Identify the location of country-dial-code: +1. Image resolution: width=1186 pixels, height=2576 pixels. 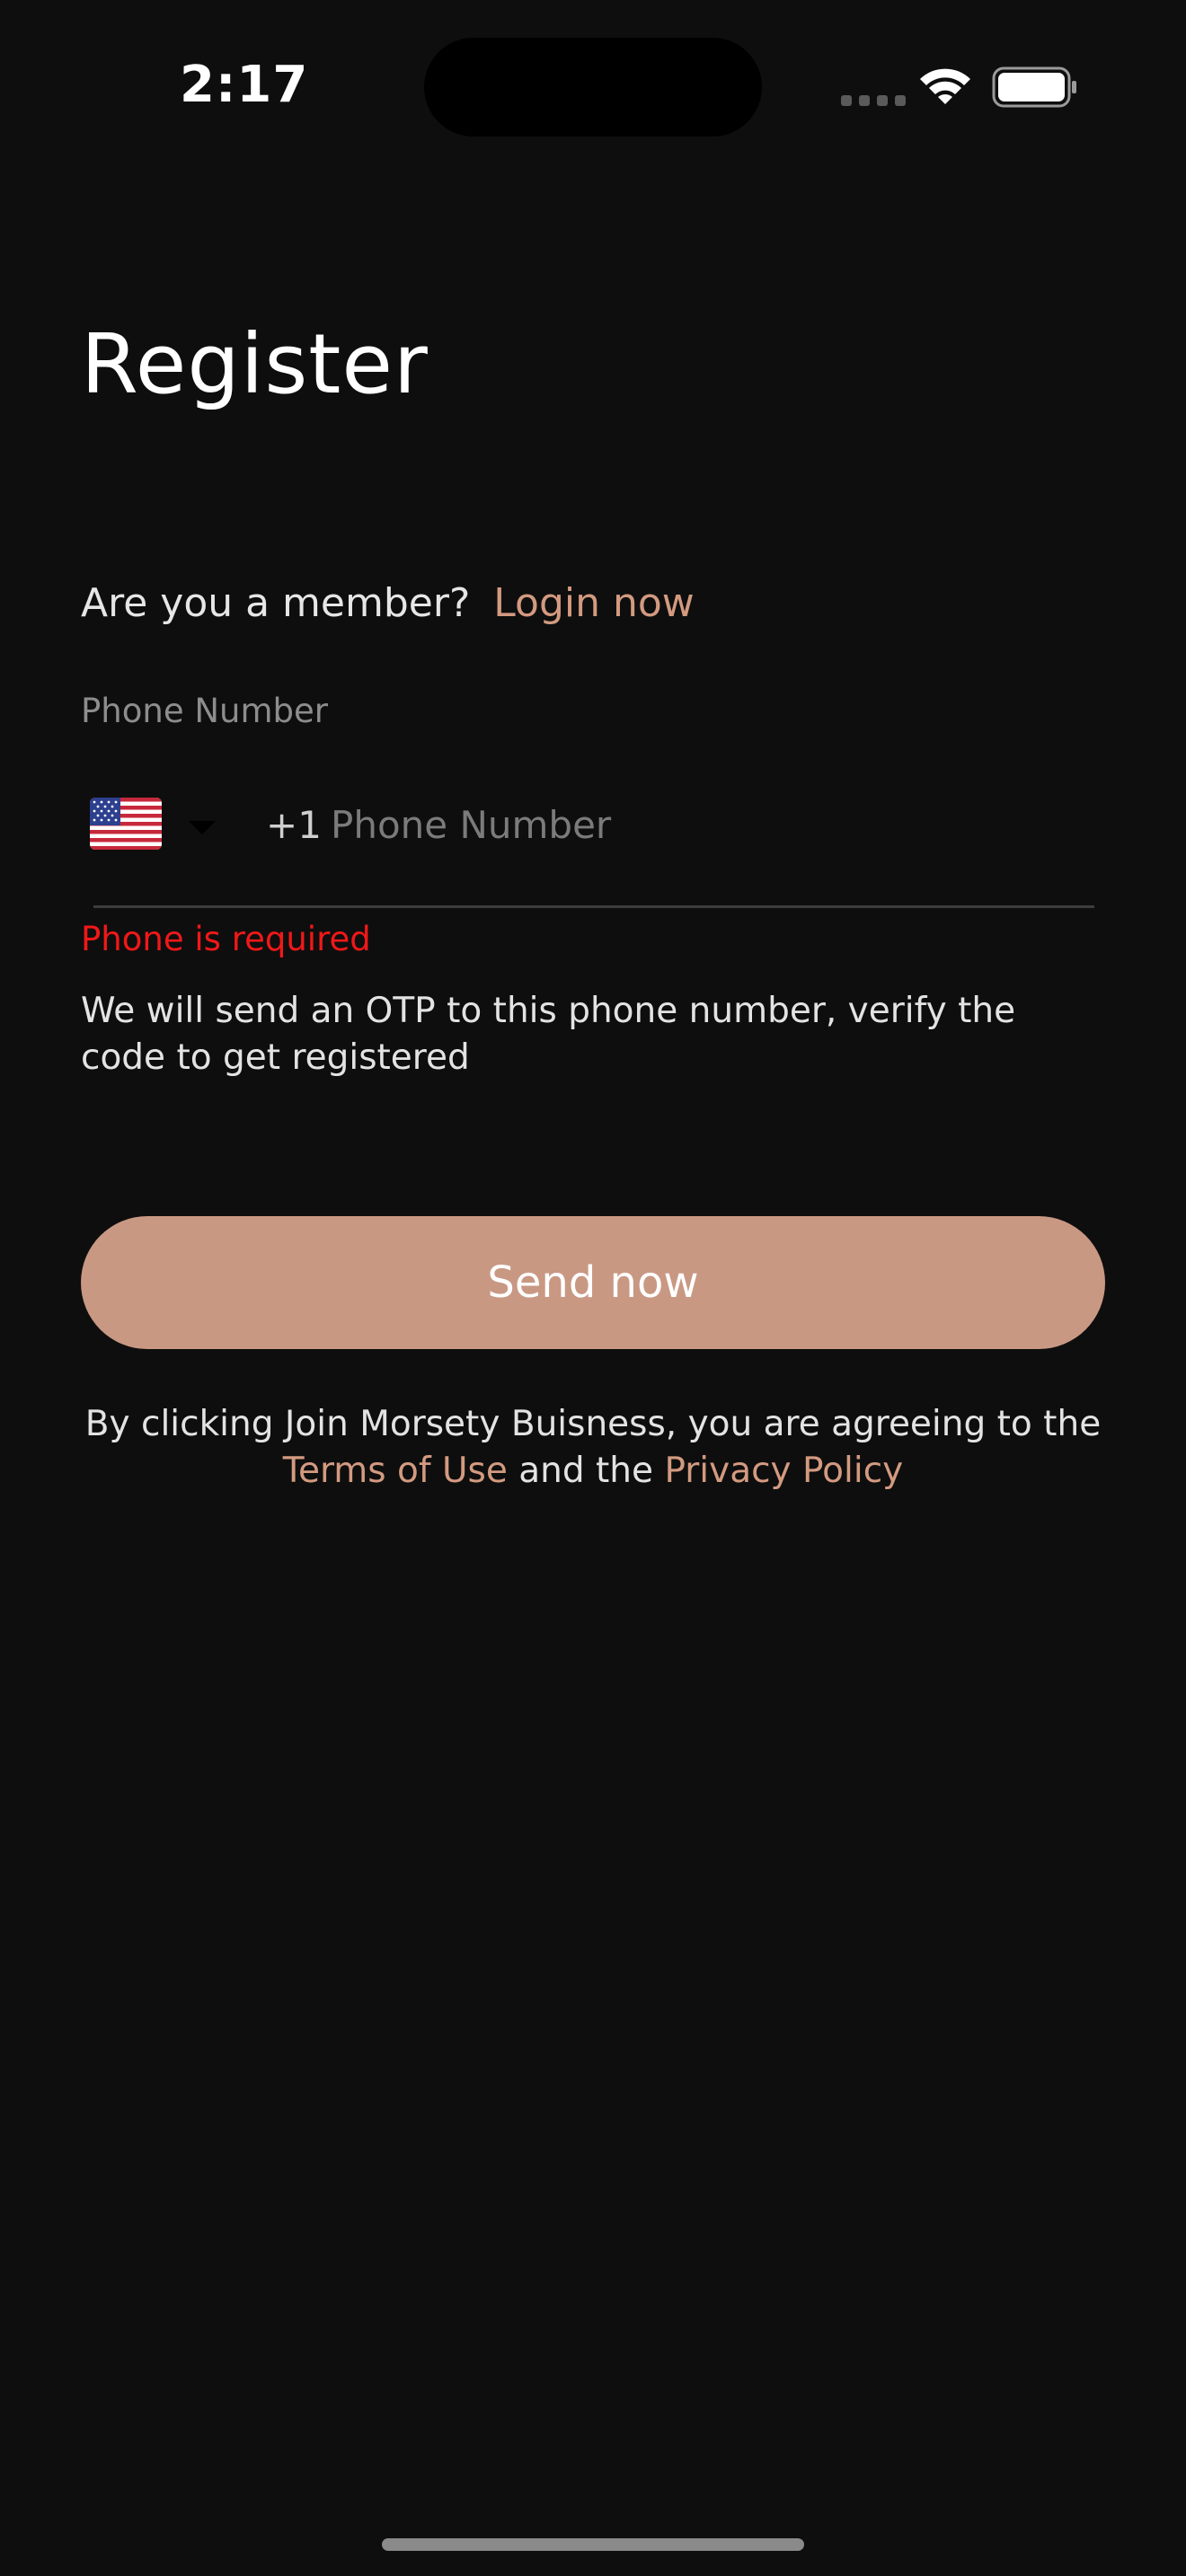
(294, 825).